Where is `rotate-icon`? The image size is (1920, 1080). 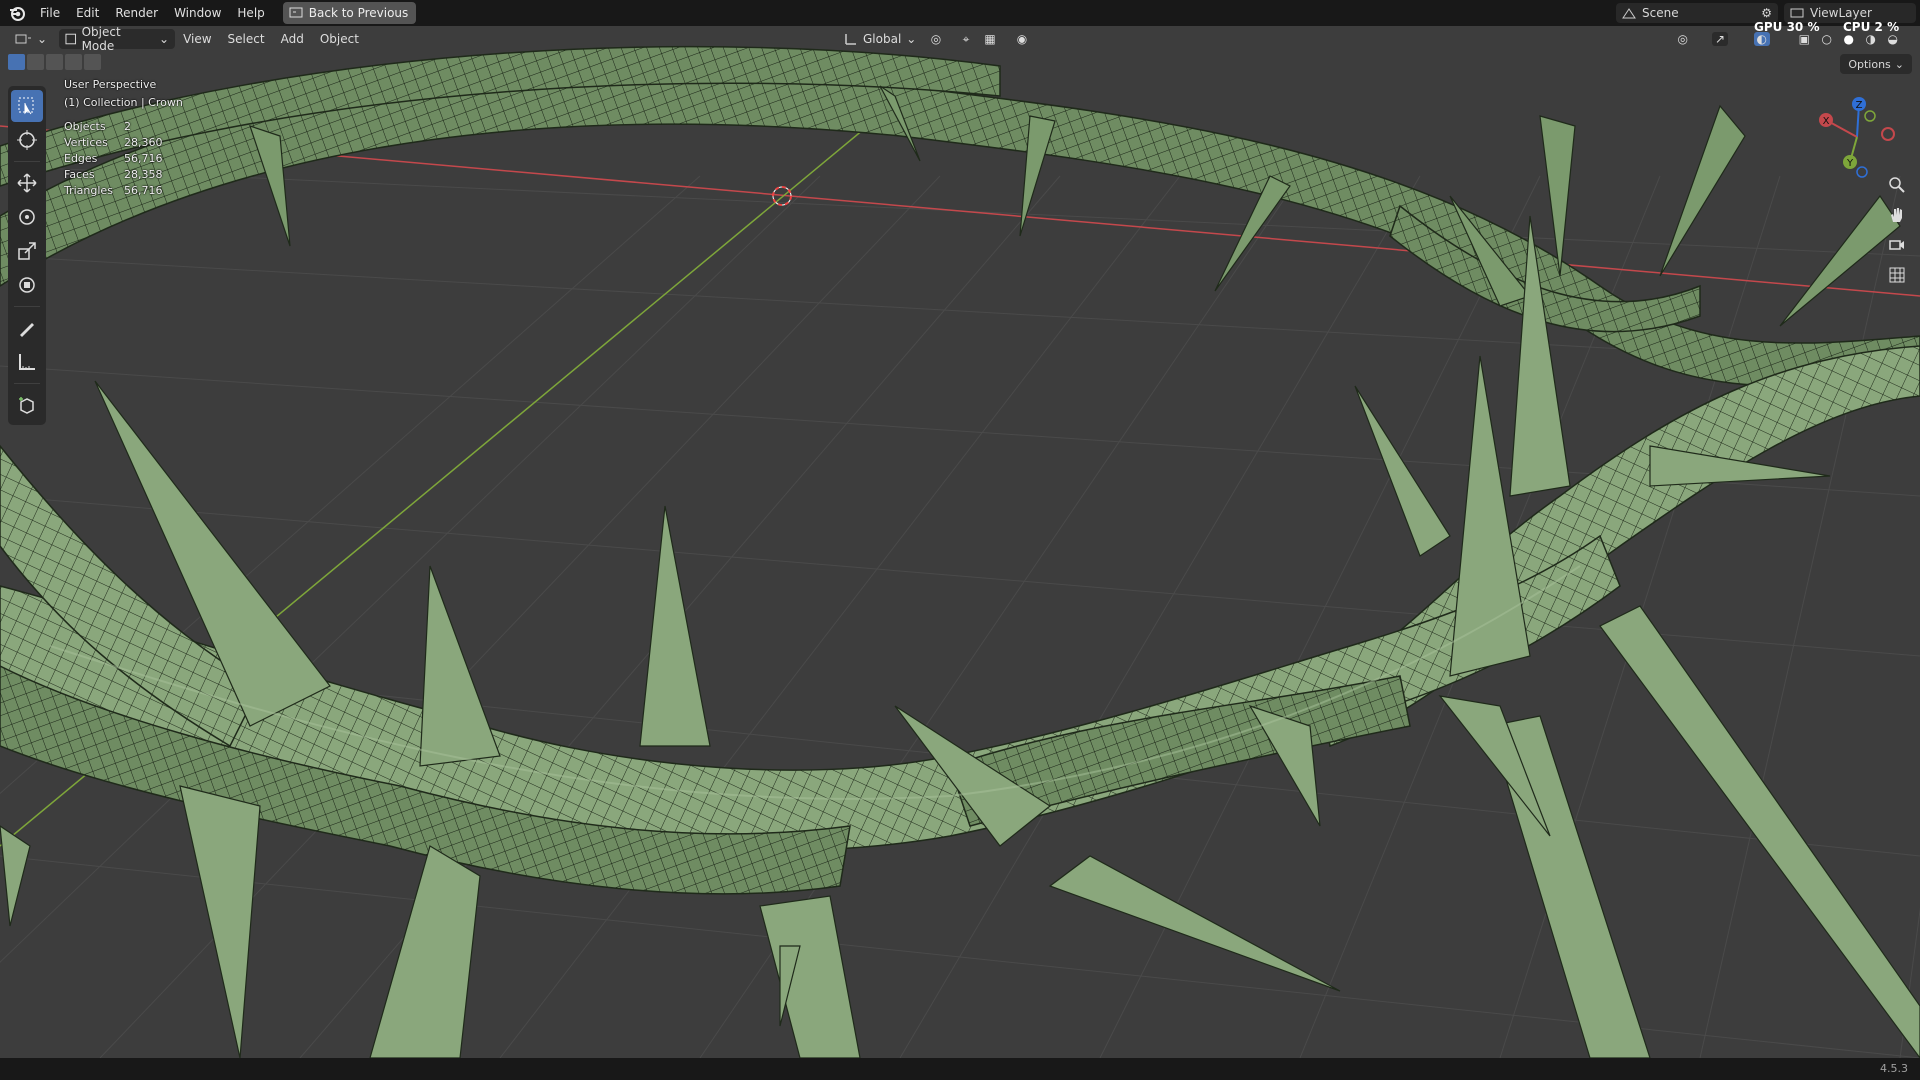 rotate-icon is located at coordinates (27, 217).